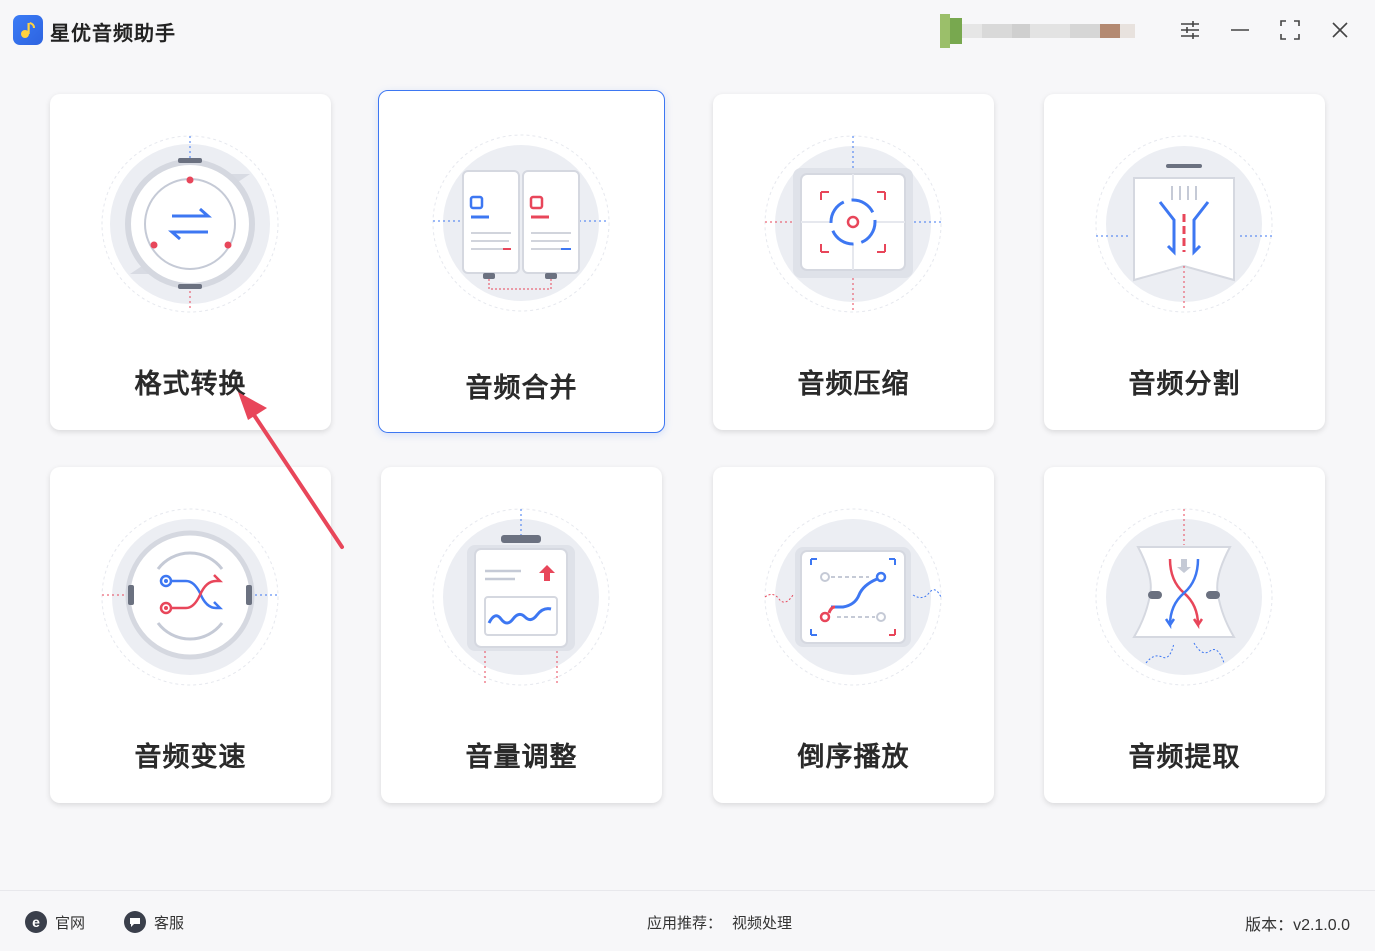 The height and width of the screenshot is (951, 1375). I want to click on settings-icon, so click(1190, 30).